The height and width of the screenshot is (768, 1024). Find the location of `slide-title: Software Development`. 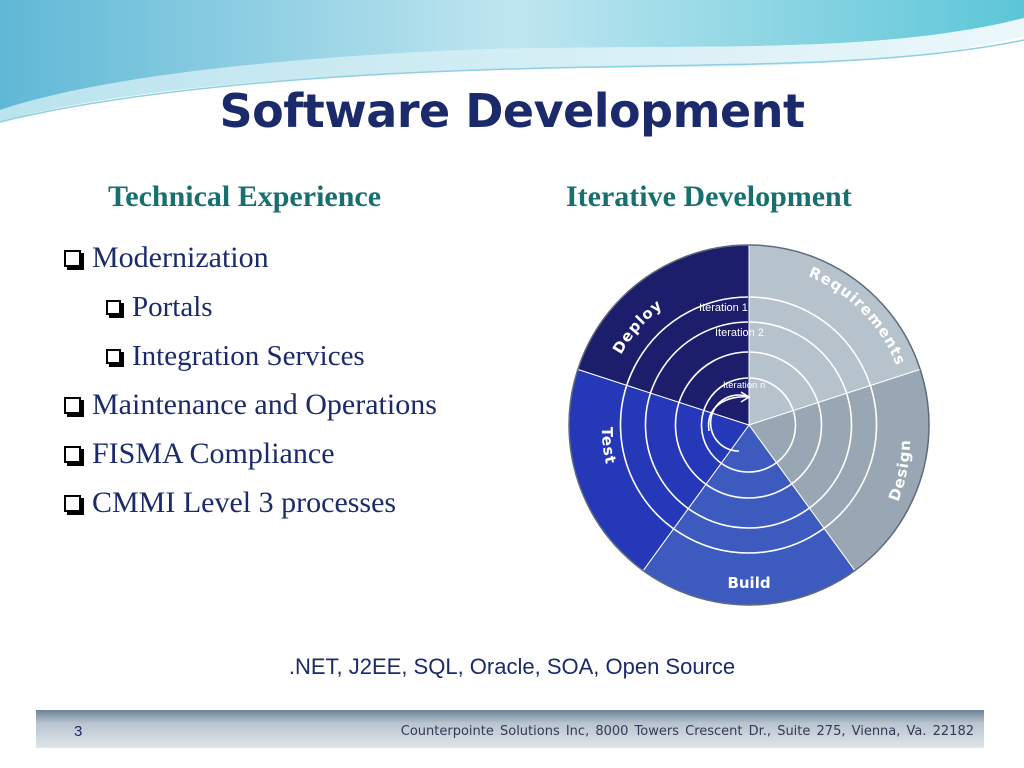

slide-title: Software Development is located at coordinates (512, 111).